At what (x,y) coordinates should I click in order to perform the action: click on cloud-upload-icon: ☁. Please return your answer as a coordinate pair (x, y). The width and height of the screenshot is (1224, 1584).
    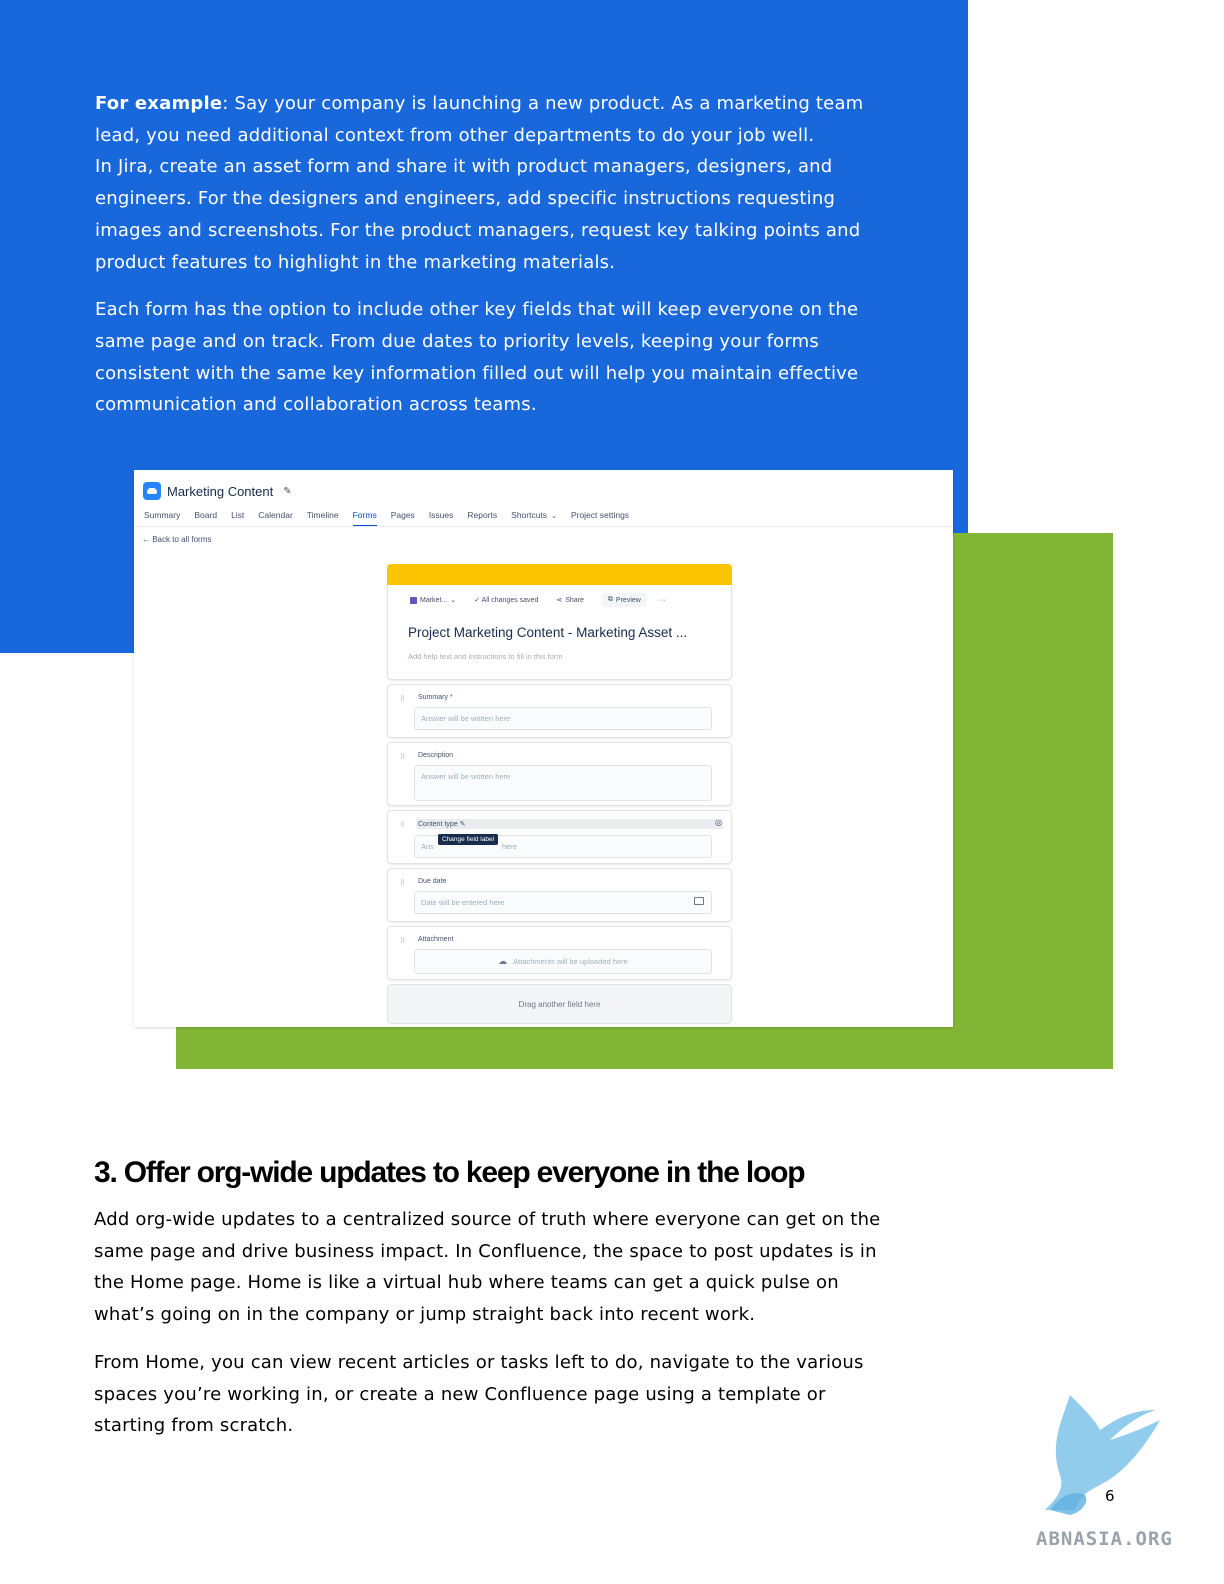
    Looking at the image, I should click on (503, 961).